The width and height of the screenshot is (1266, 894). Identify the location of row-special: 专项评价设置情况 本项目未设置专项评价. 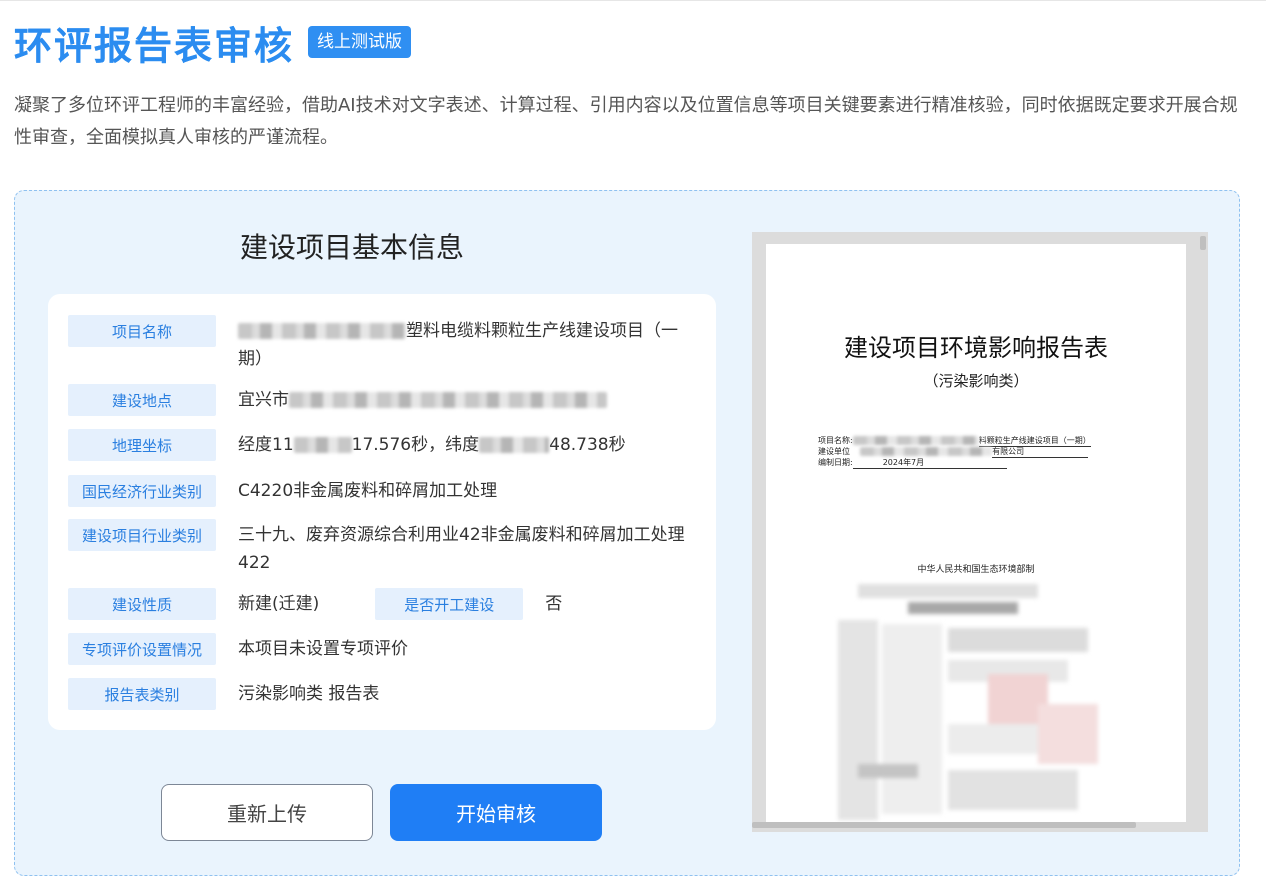
(238, 649).